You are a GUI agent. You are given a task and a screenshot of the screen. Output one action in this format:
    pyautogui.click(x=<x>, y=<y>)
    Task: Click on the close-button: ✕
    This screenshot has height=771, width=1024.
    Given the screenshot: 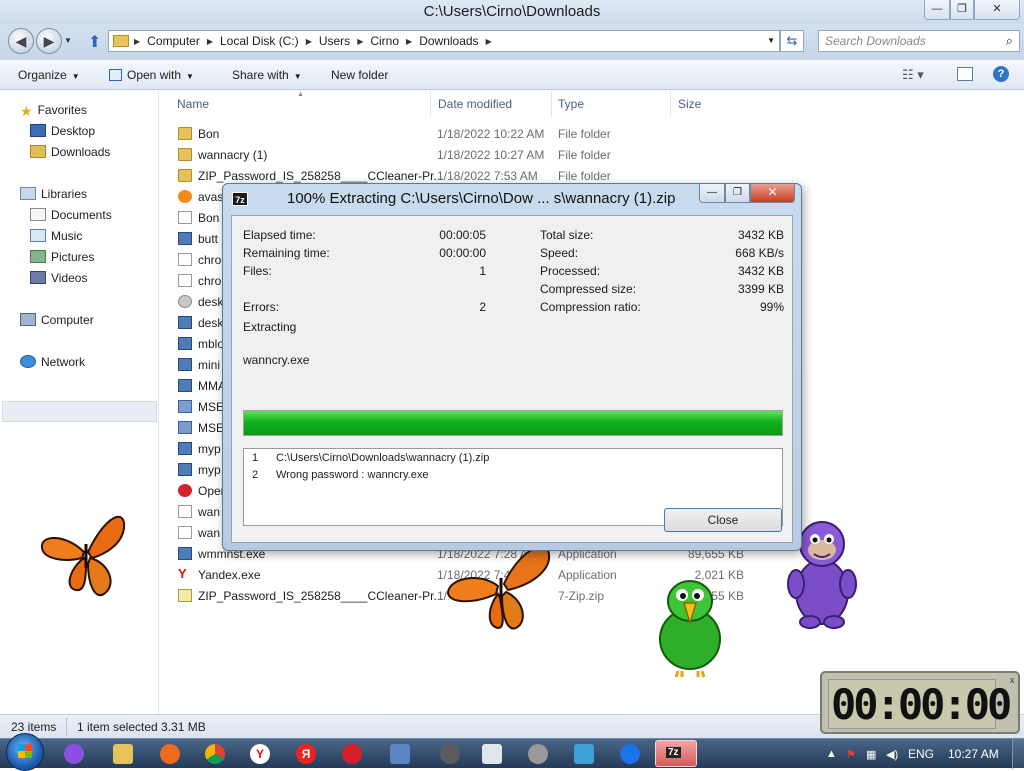 What is the action you would take?
    pyautogui.click(x=997, y=10)
    